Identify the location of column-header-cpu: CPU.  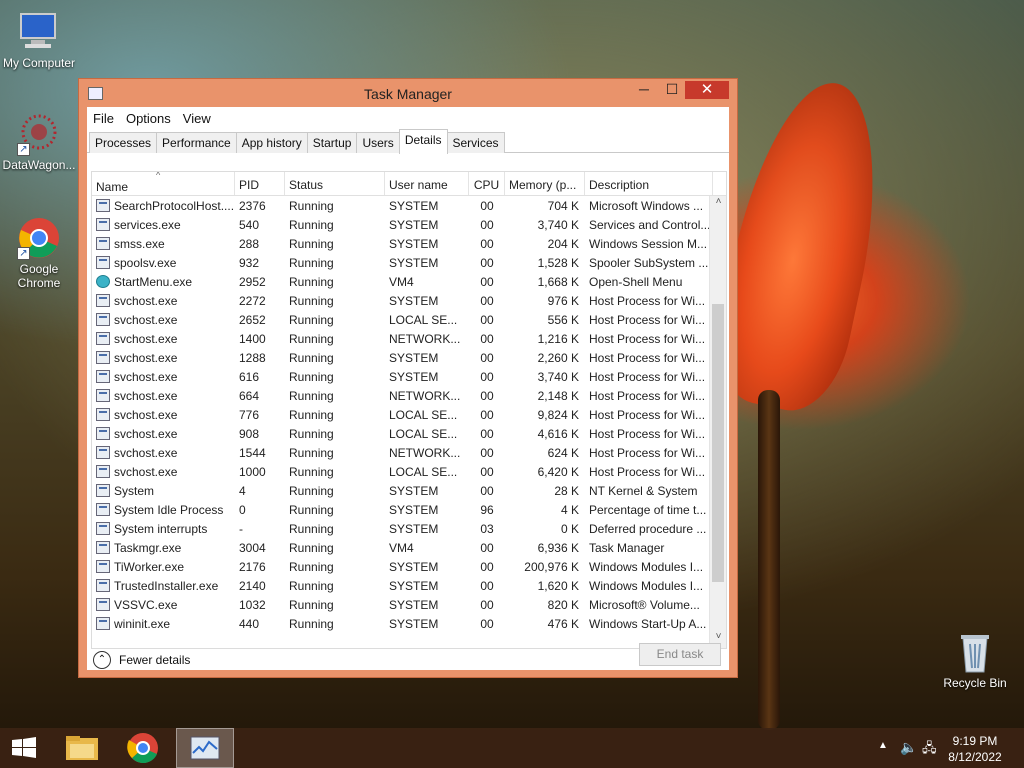
(487, 183).